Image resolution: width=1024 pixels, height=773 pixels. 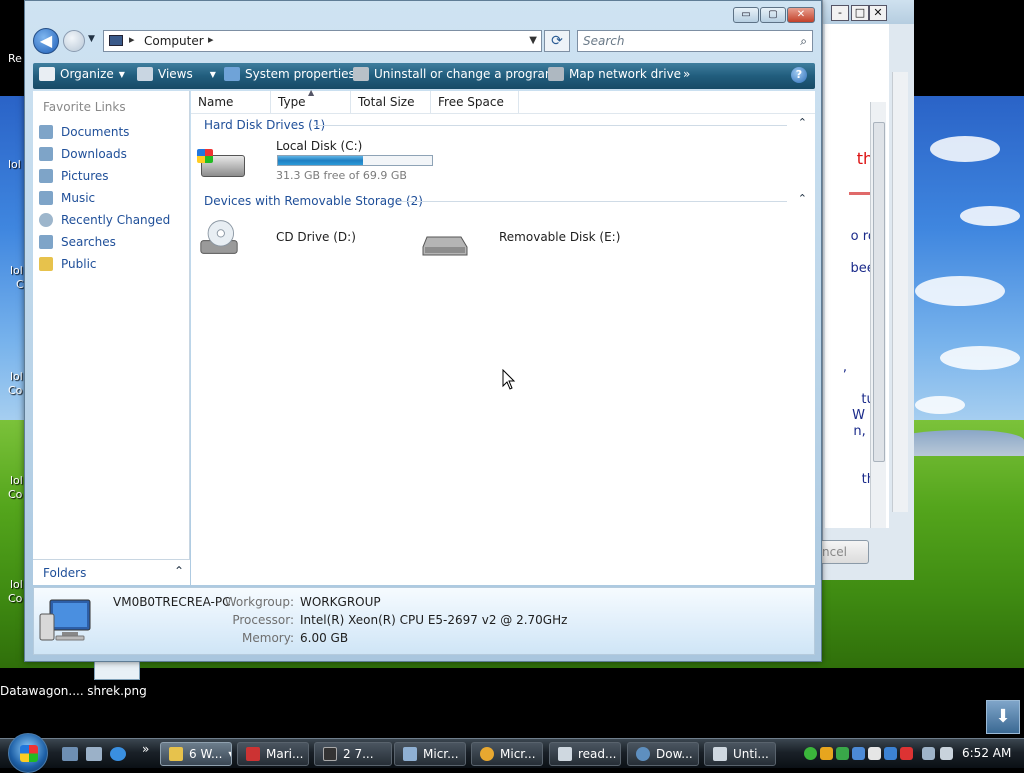 I want to click on music-icon, so click(x=46, y=198).